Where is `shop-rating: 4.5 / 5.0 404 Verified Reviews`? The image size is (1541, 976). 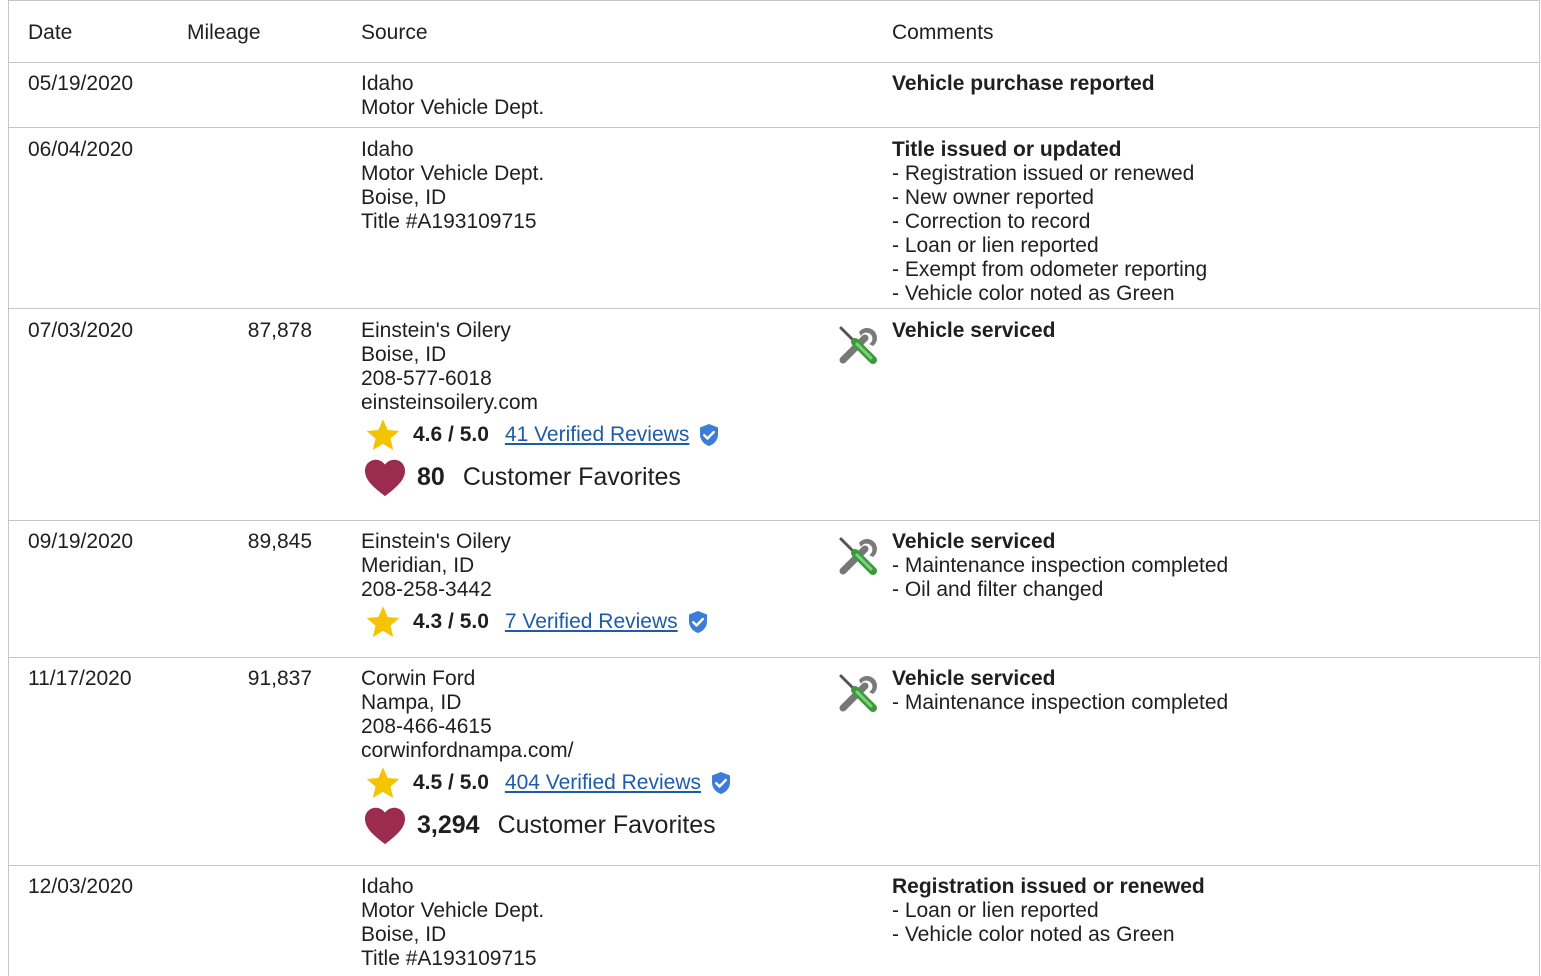
shop-rating: 4.5 / 5.0 404 Verified Reviews is located at coordinates (547, 783).